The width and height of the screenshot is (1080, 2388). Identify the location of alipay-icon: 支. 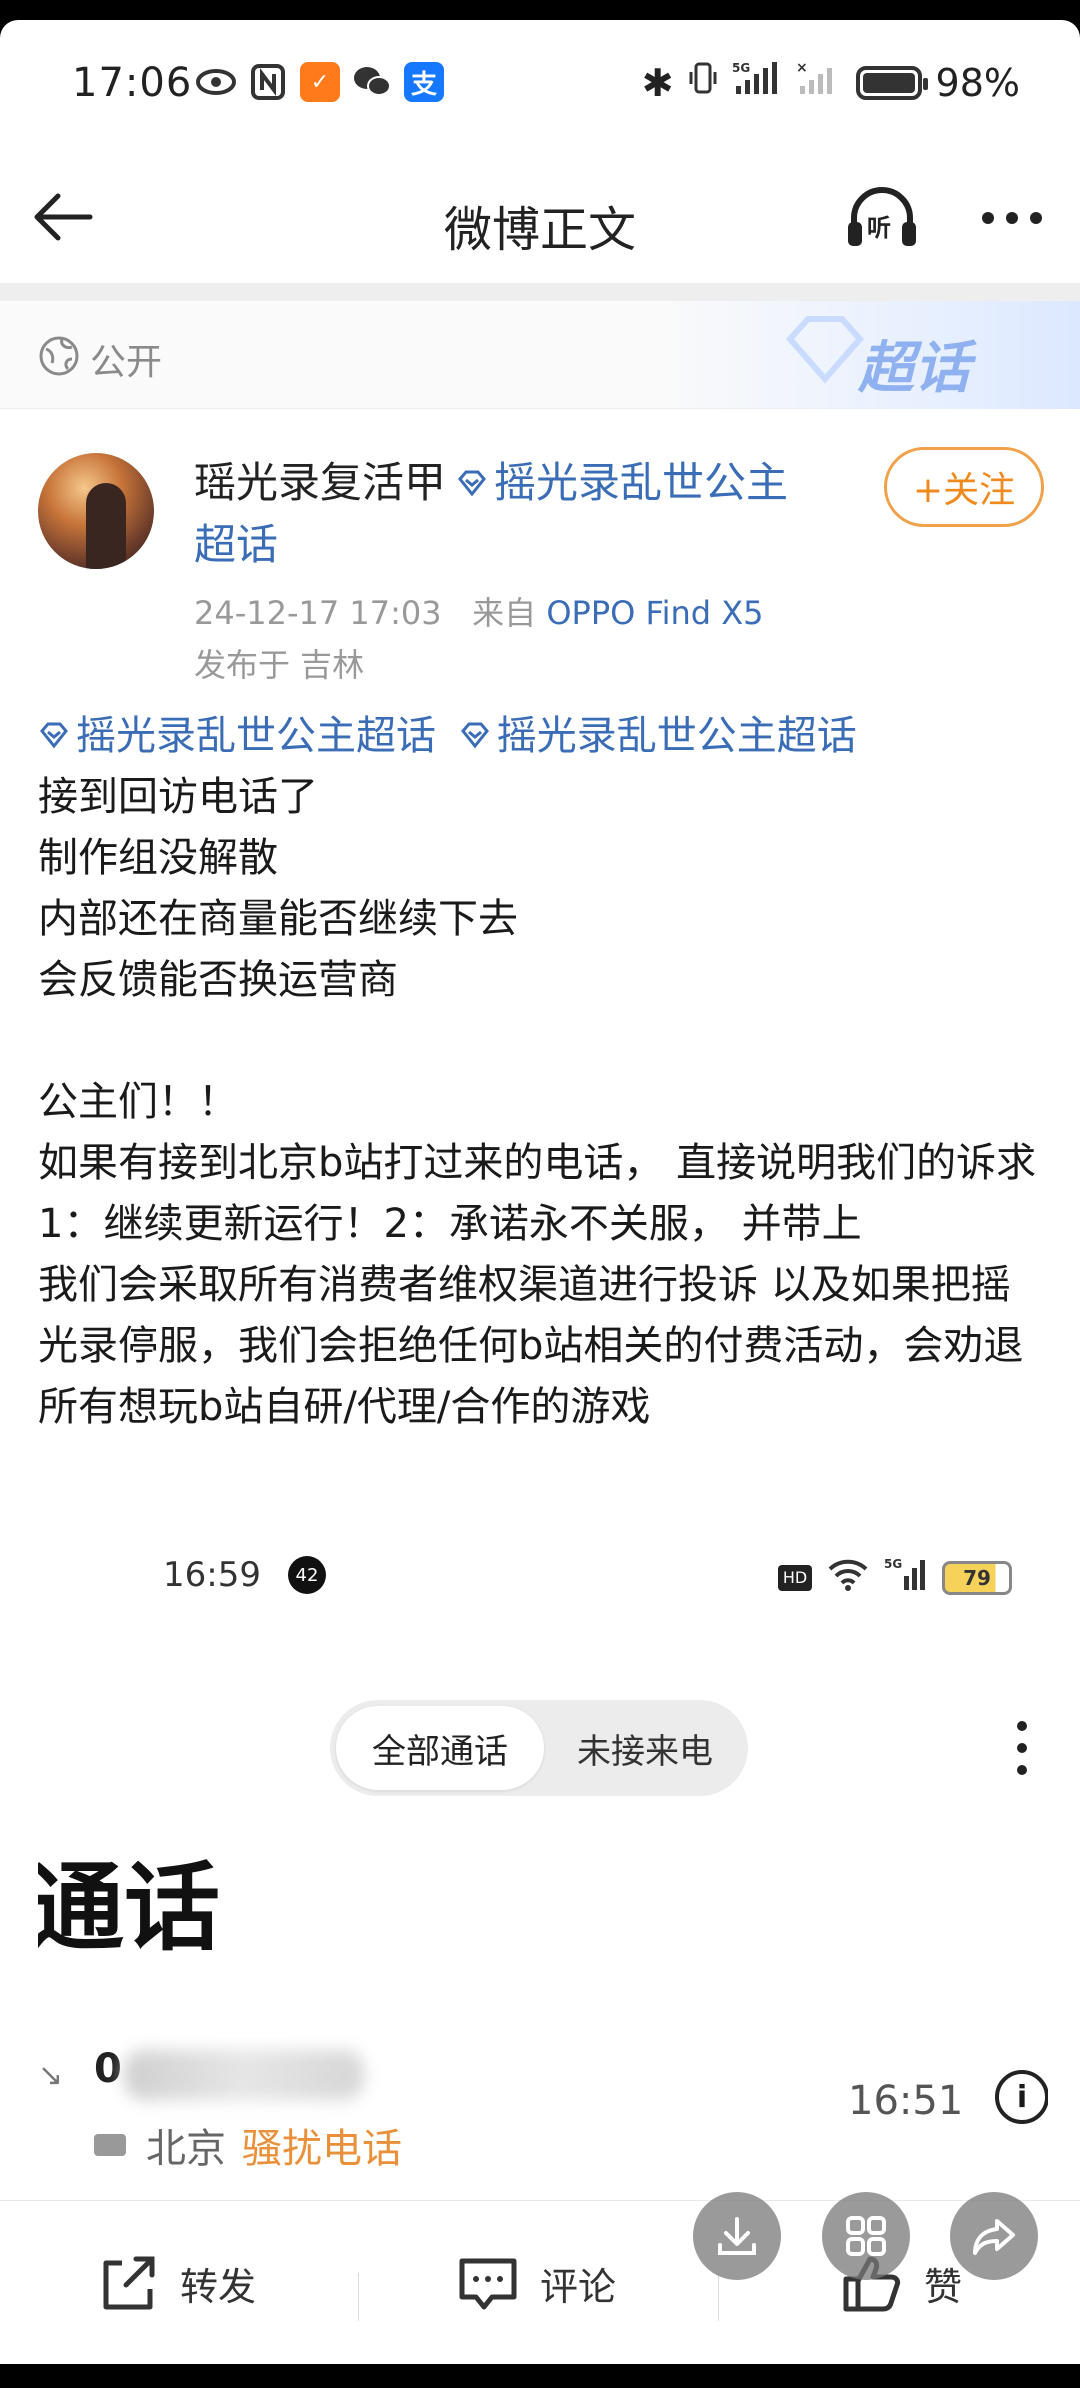
(424, 82).